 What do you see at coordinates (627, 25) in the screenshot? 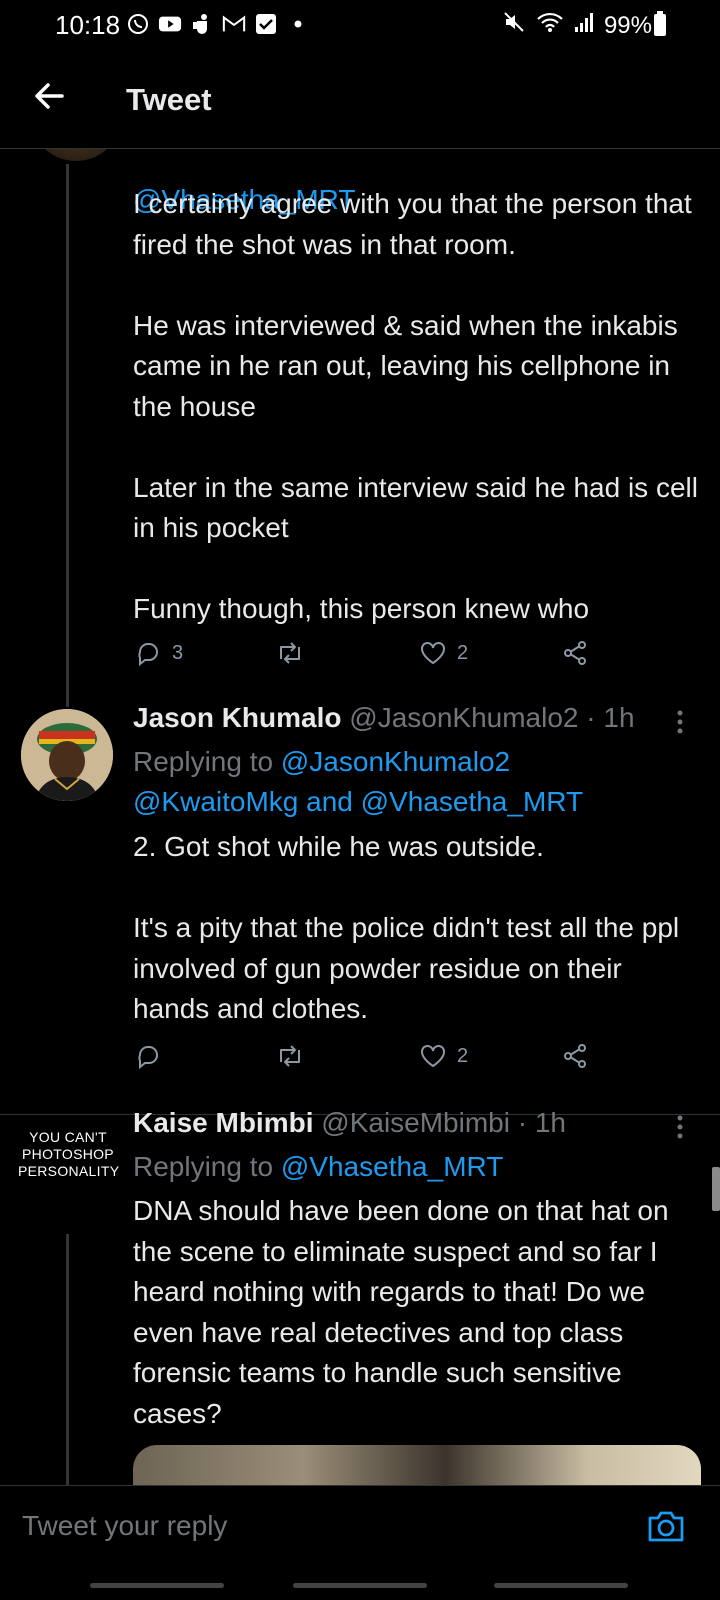
I see `battery-percent: 99%` at bounding box center [627, 25].